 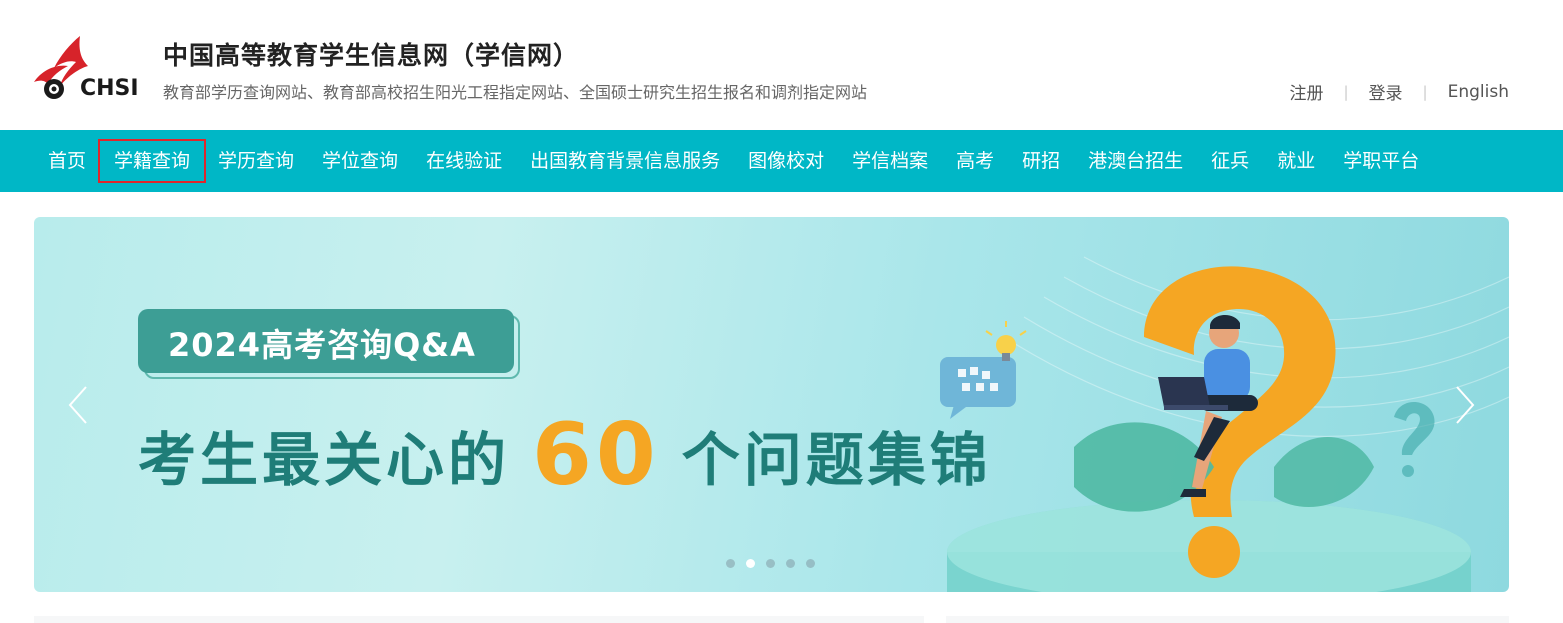 I want to click on register-link: 注册, so click(x=1306, y=91).